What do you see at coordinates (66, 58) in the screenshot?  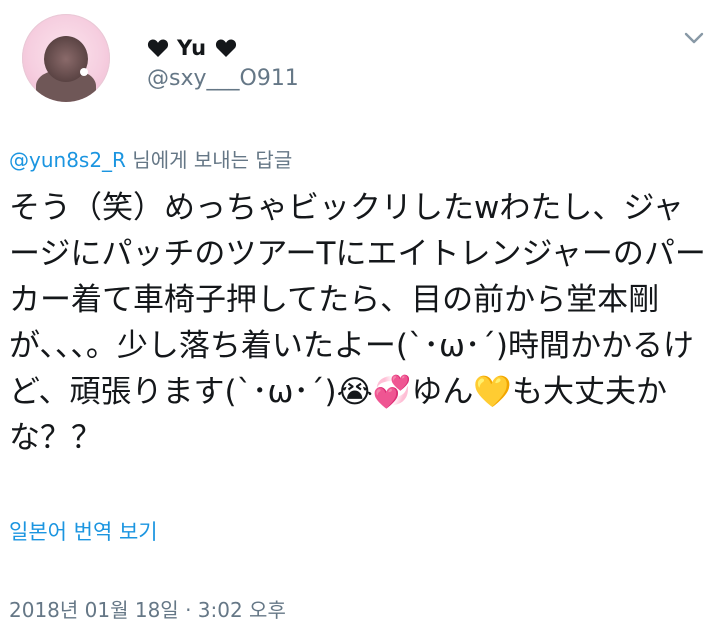 I see `avatar` at bounding box center [66, 58].